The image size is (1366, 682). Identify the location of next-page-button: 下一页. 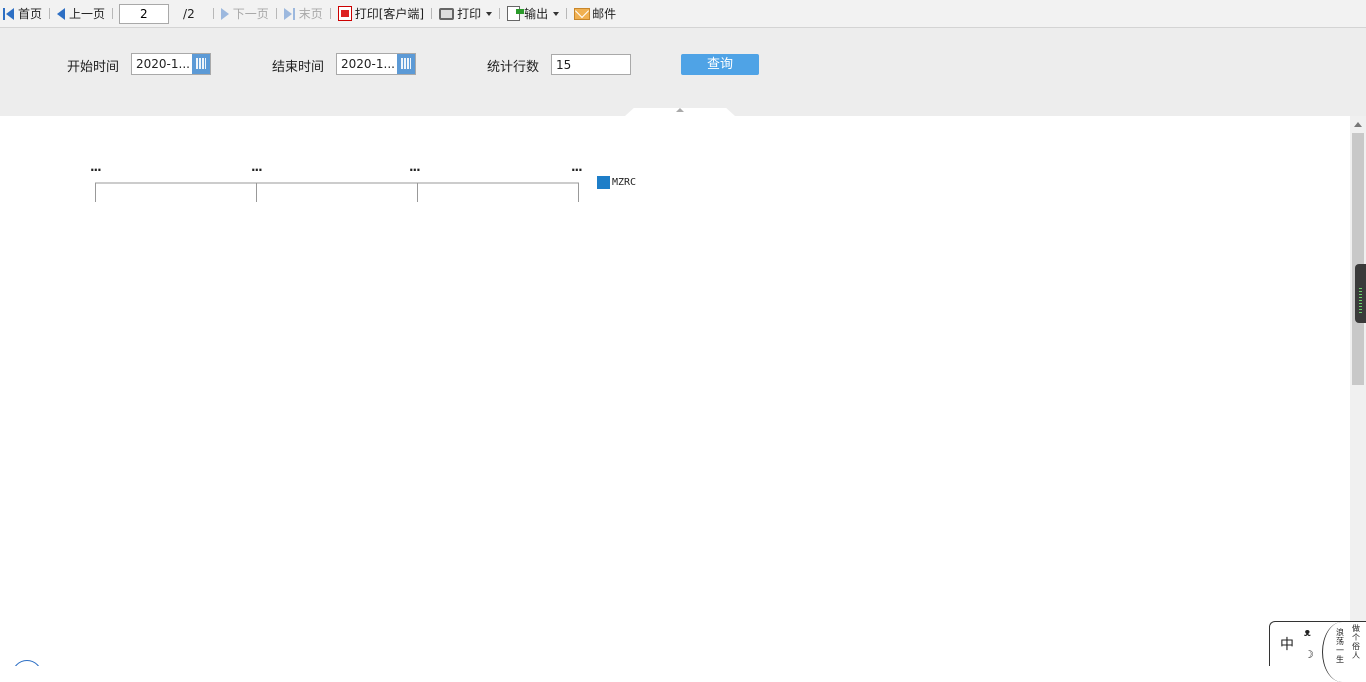
(245, 14).